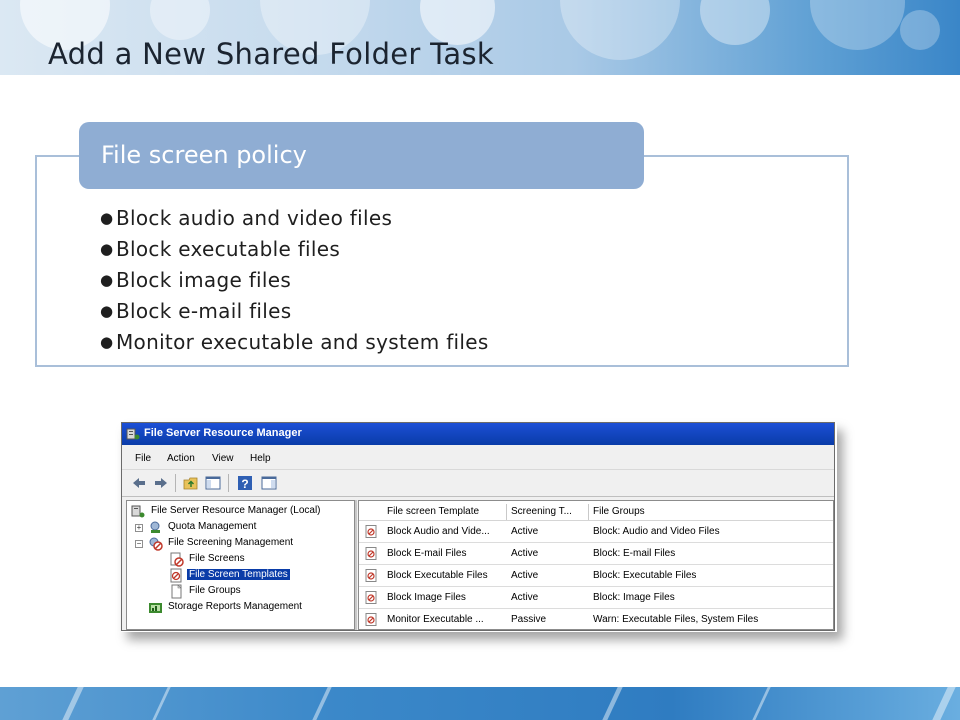 Image resolution: width=960 pixels, height=720 pixels. Describe the element at coordinates (361, 155) in the screenshot. I see `policy-heading-tab: File screen policy` at that location.